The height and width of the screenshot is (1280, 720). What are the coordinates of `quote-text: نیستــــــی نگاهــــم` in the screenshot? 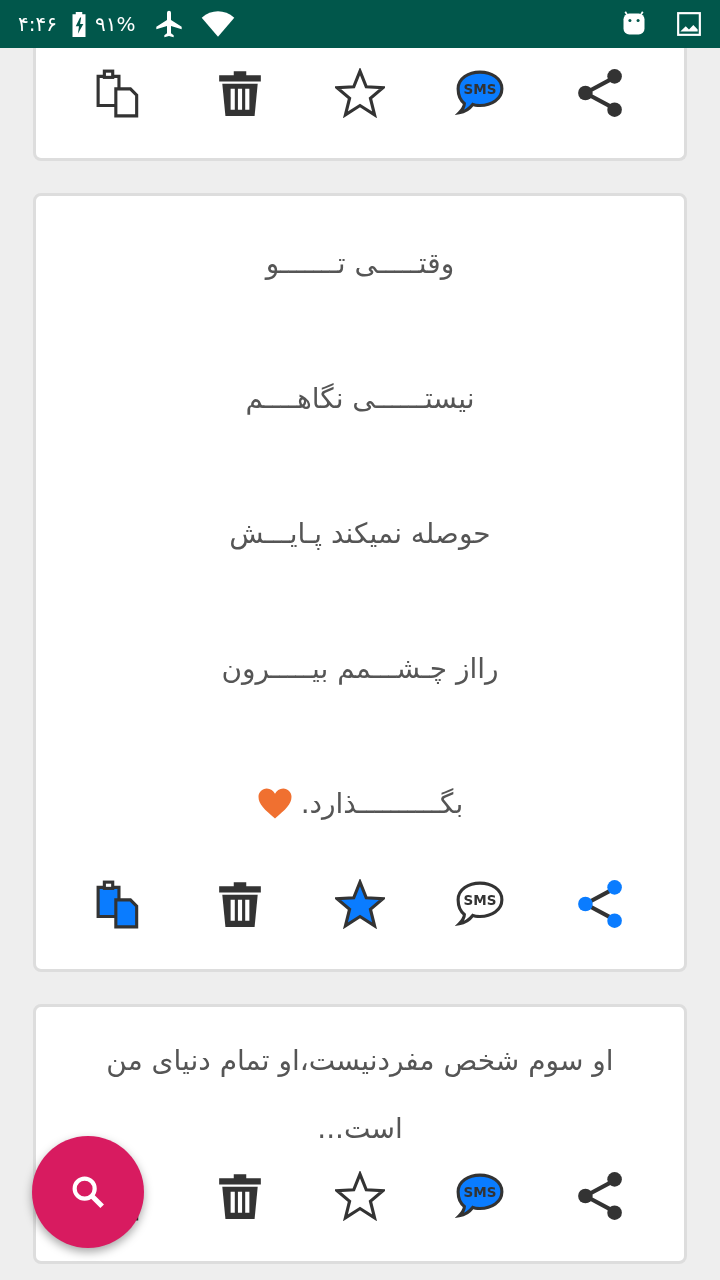 It's located at (360, 398).